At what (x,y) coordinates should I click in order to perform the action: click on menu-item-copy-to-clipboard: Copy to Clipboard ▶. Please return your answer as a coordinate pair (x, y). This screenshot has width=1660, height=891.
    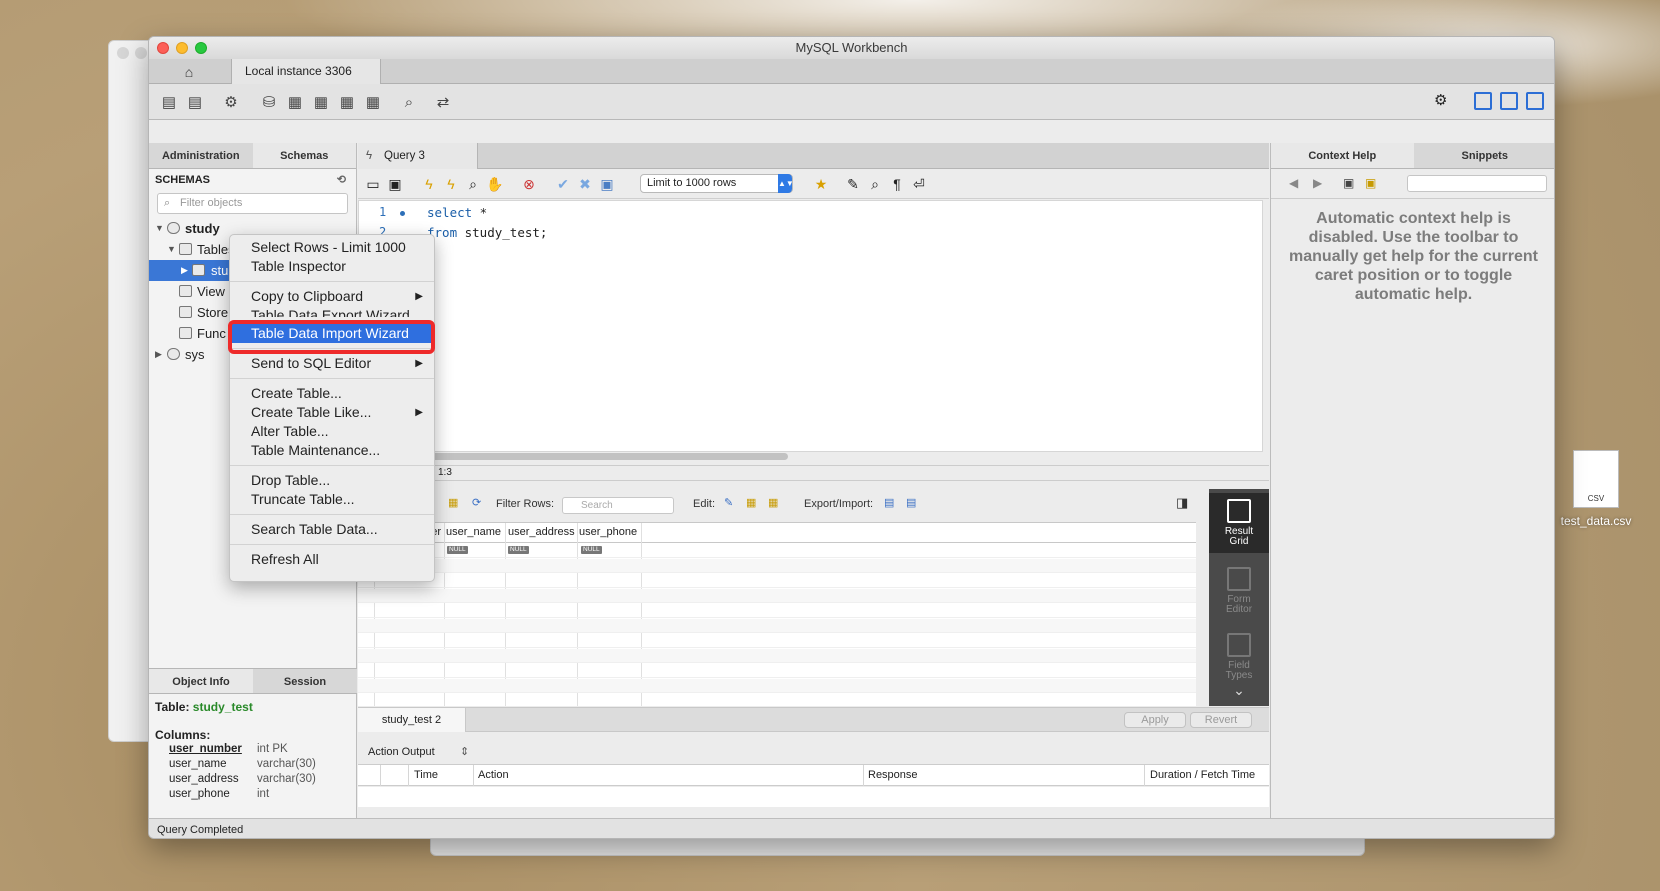
    Looking at the image, I should click on (332, 296).